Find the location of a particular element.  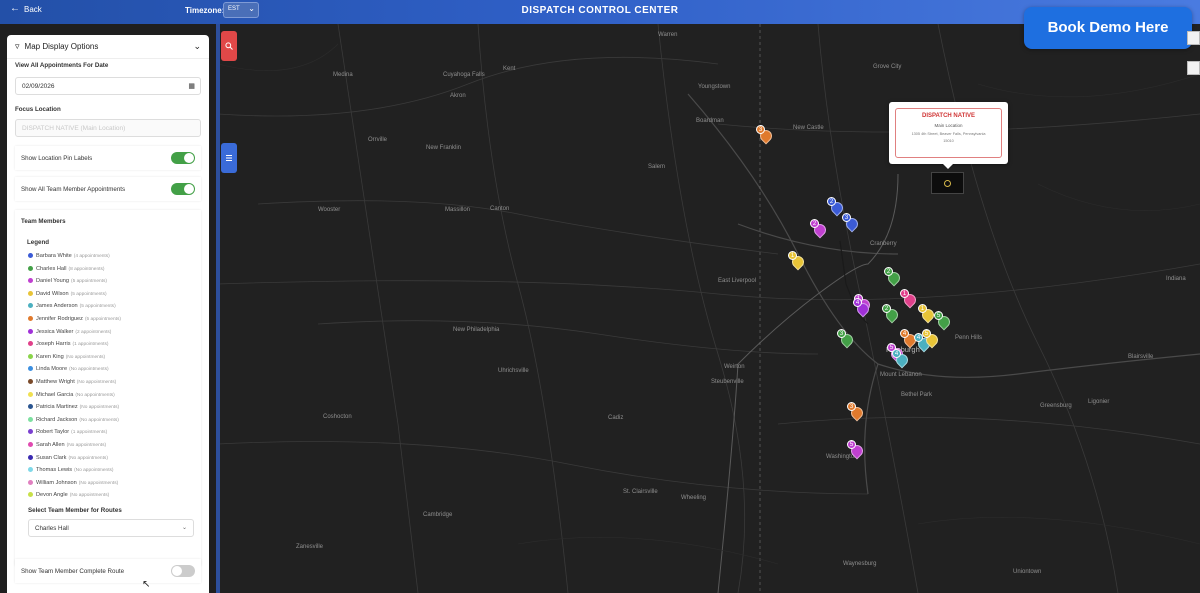

legend-name: Daniel Young is located at coordinates (52, 281).